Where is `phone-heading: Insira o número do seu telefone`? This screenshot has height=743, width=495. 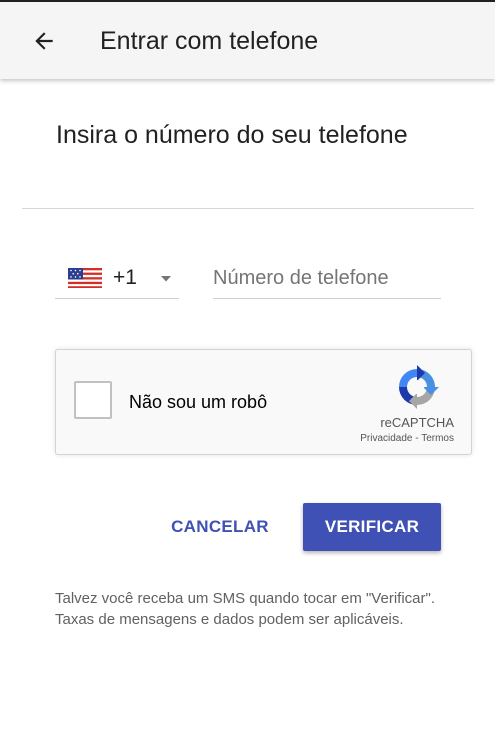
phone-heading: Insira o número do seu telefone is located at coordinates (232, 135).